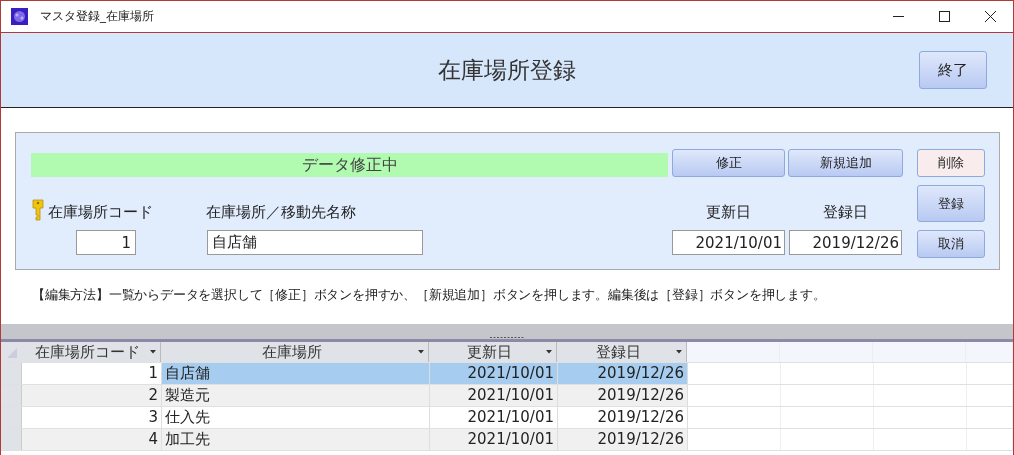 The image size is (1014, 455). What do you see at coordinates (951, 163) in the screenshot?
I see `delete-button: 削除` at bounding box center [951, 163].